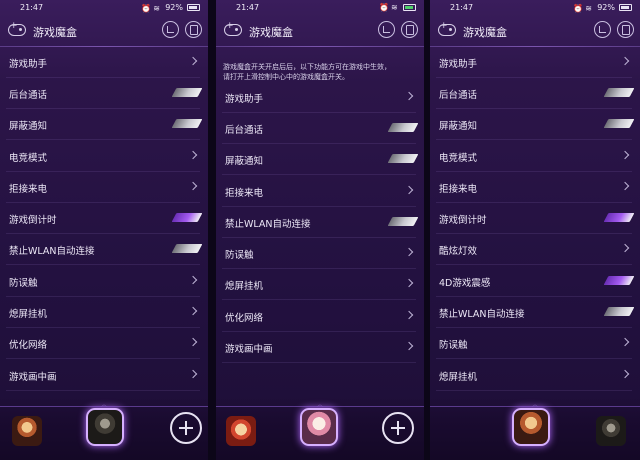  I want to click on game-icon-pubg-selected, so click(105, 427).